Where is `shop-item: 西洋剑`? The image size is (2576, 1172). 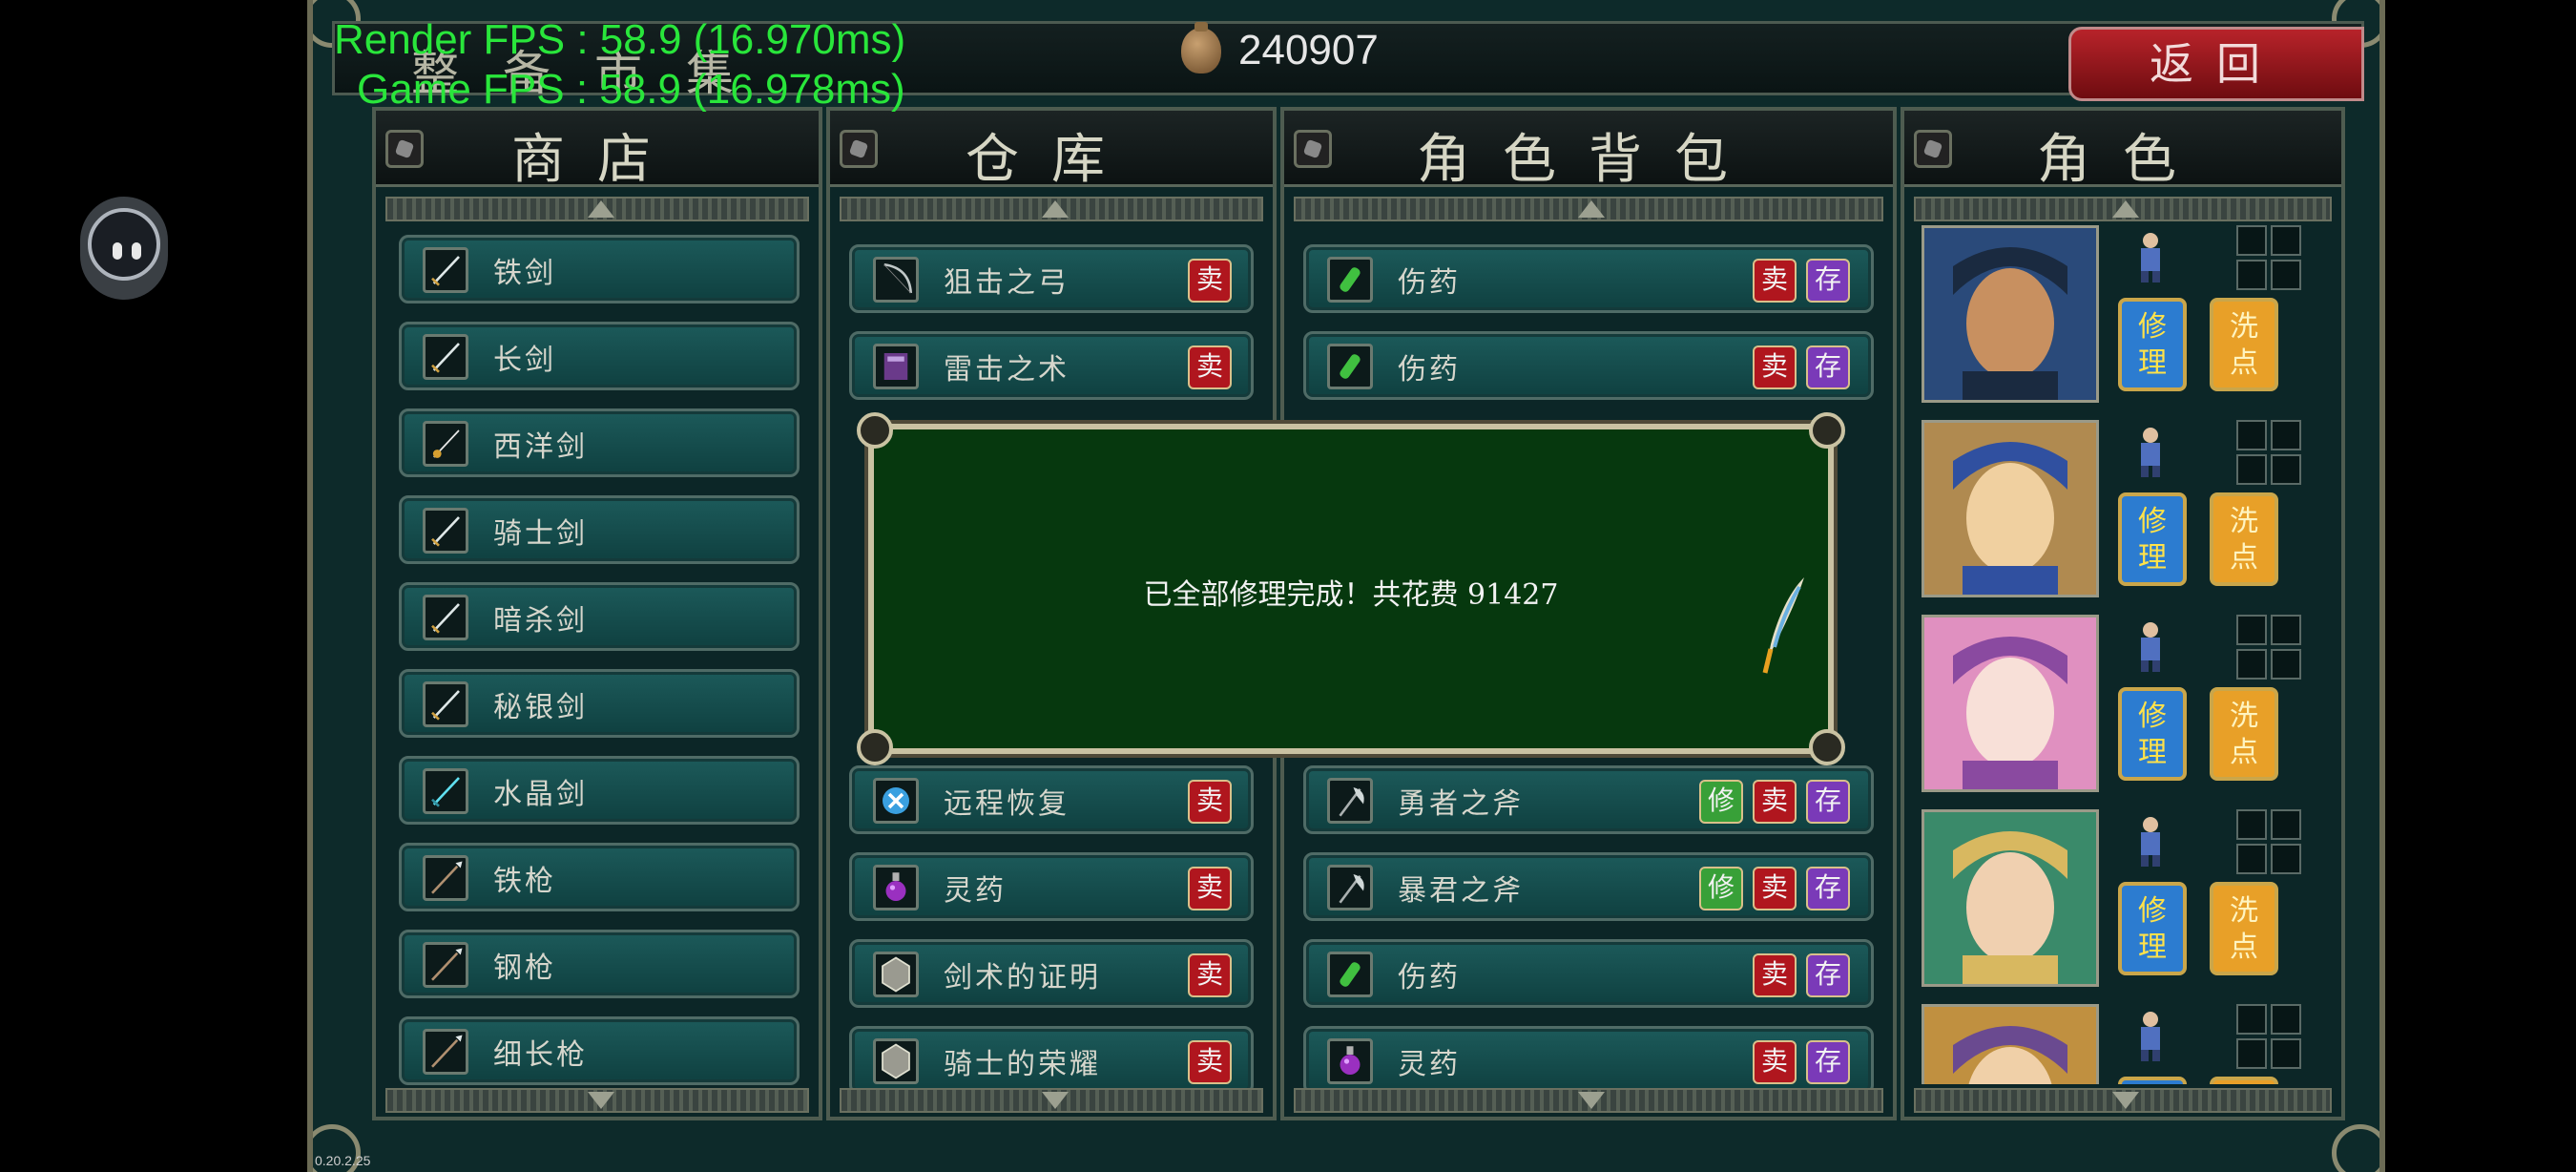 shop-item: 西洋剑 is located at coordinates (599, 442).